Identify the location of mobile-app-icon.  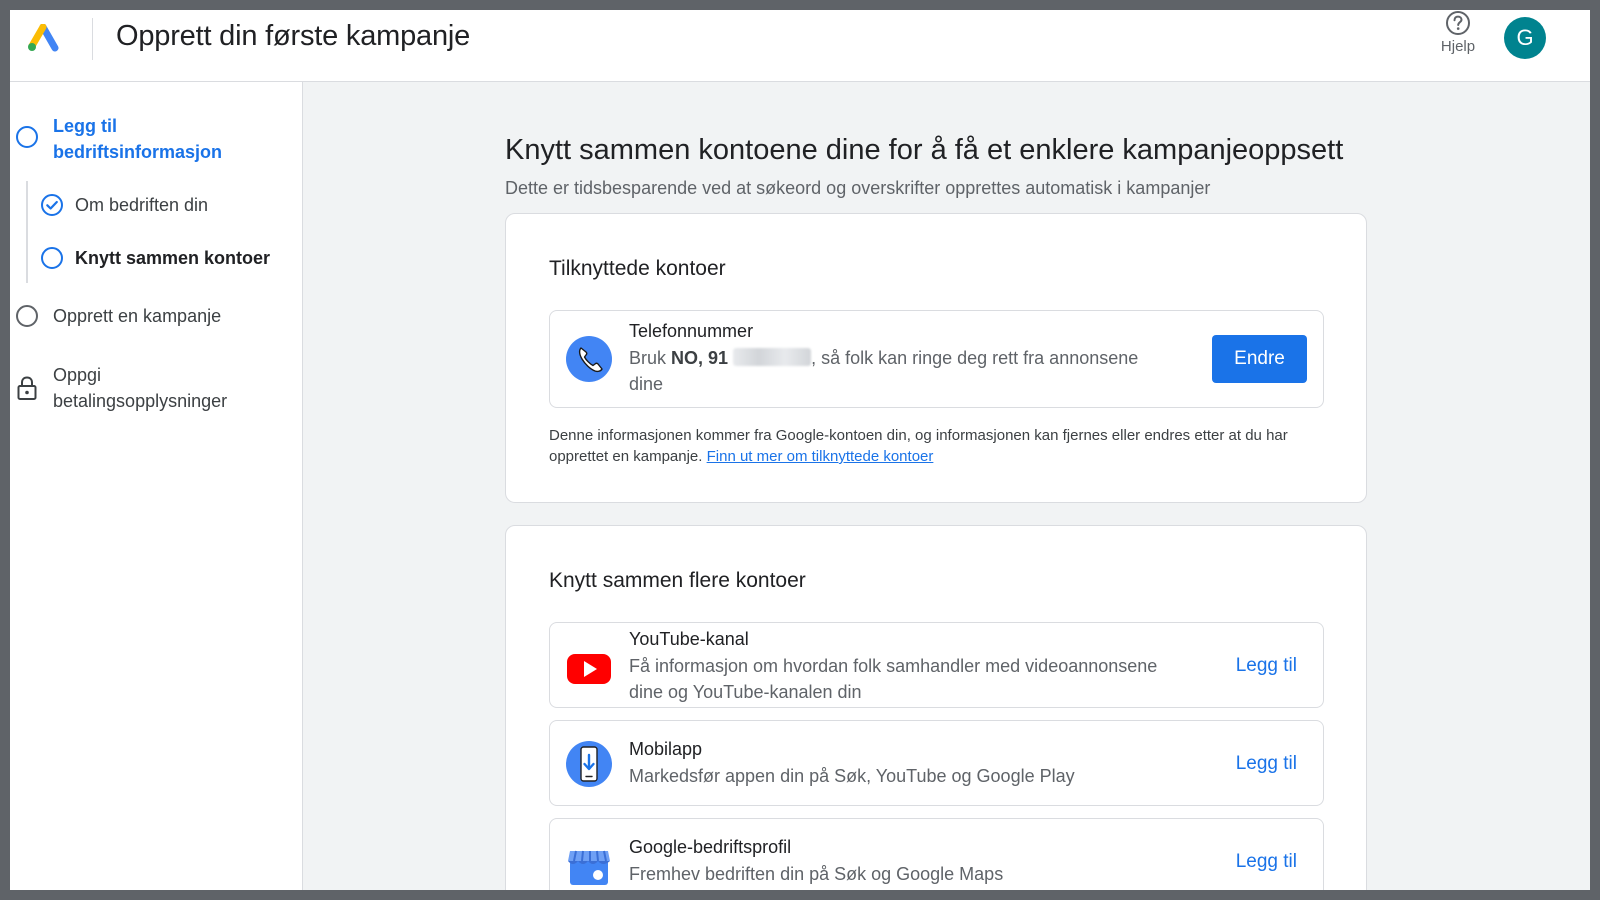
(589, 764).